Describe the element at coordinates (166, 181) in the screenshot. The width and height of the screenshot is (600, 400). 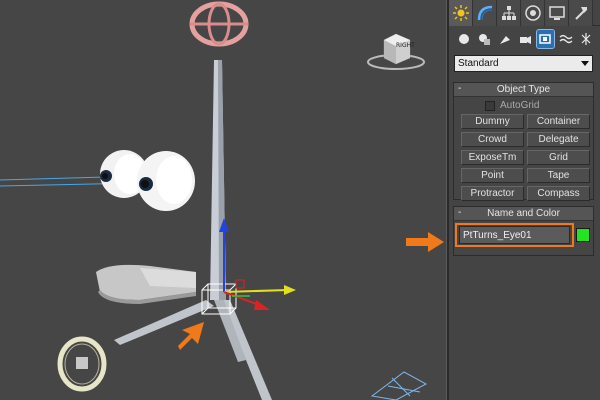
I see `right-eyeball` at that location.